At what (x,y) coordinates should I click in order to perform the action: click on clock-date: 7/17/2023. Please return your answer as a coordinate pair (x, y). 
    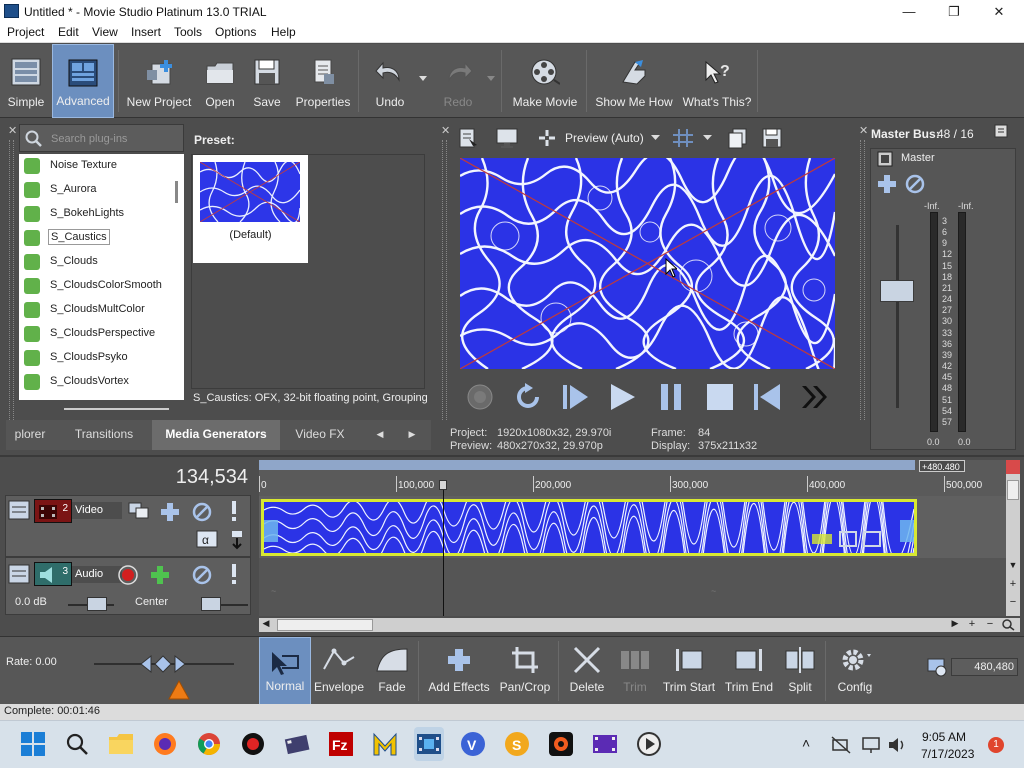
    Looking at the image, I should click on (947, 754).